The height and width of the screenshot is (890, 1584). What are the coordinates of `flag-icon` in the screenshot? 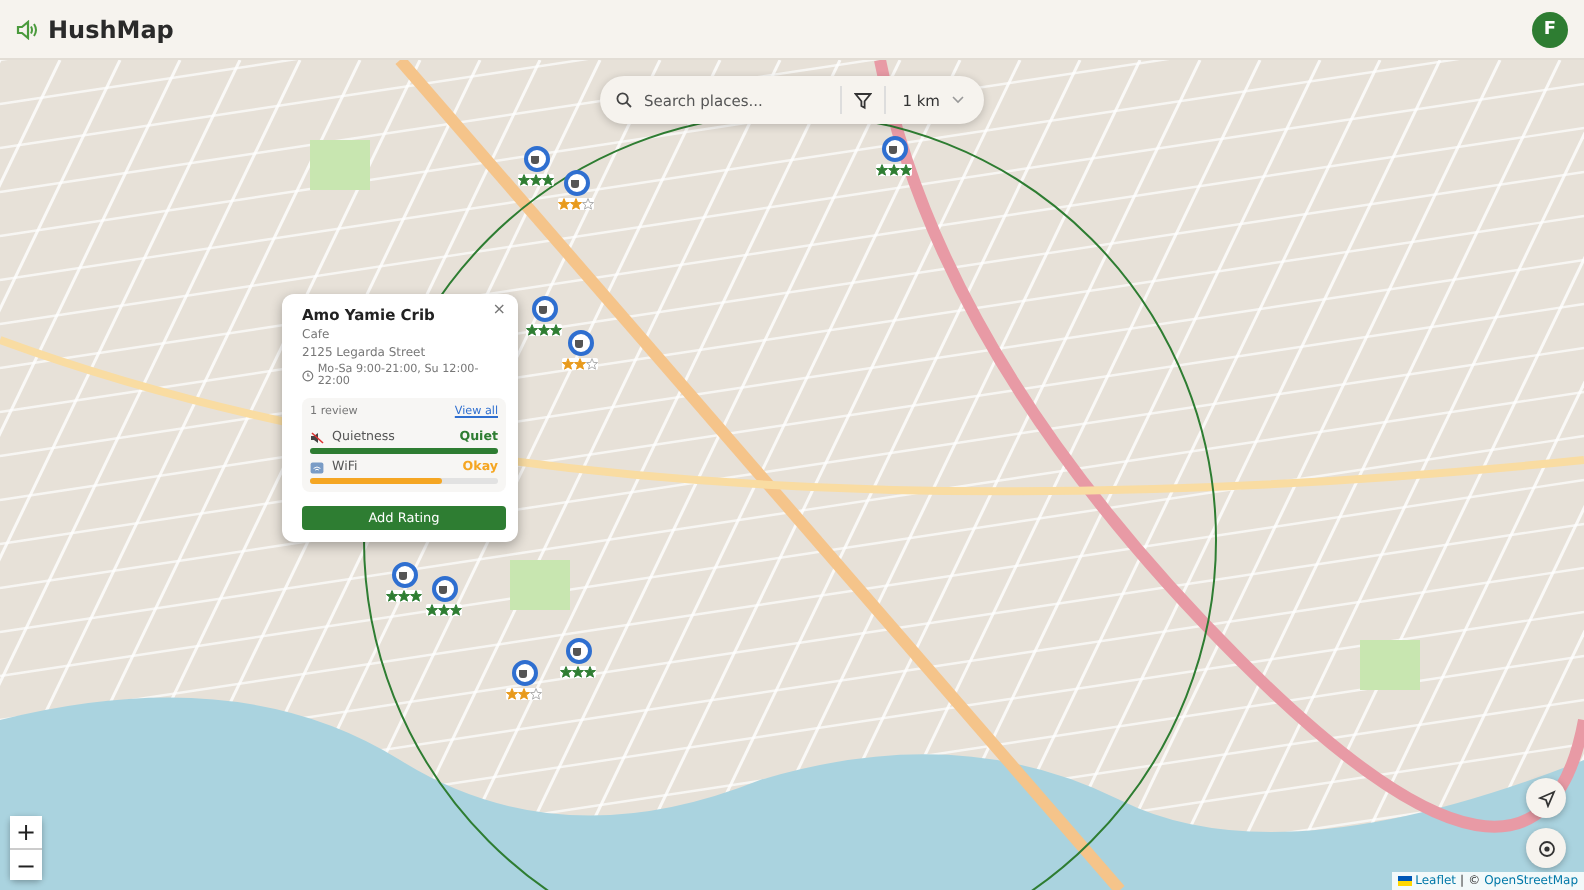 It's located at (1404, 881).